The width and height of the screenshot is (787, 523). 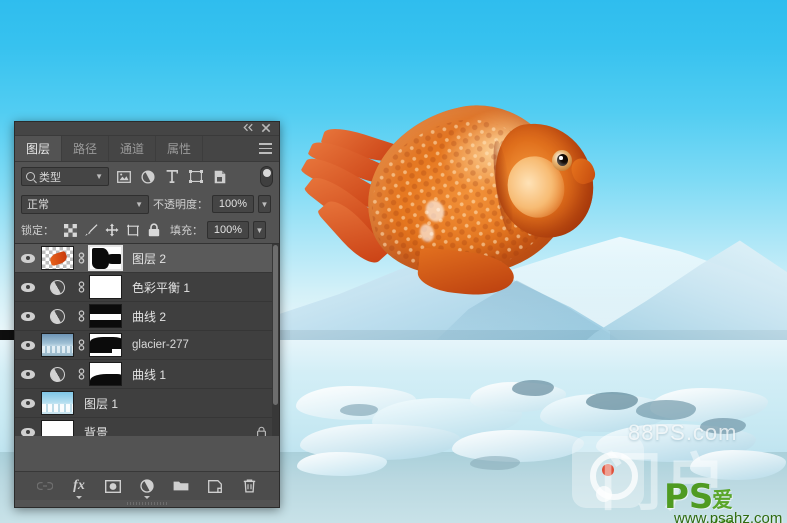 I want to click on chevron-down-icon: ▼, so click(x=99, y=176).